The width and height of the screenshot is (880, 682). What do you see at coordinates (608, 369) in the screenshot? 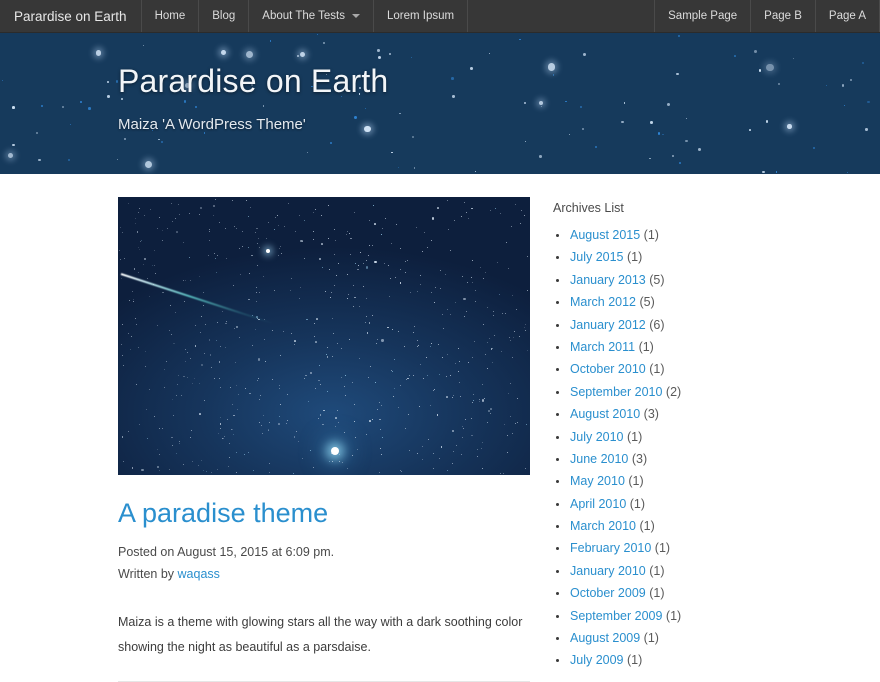
I see `archive-link: October 2010` at bounding box center [608, 369].